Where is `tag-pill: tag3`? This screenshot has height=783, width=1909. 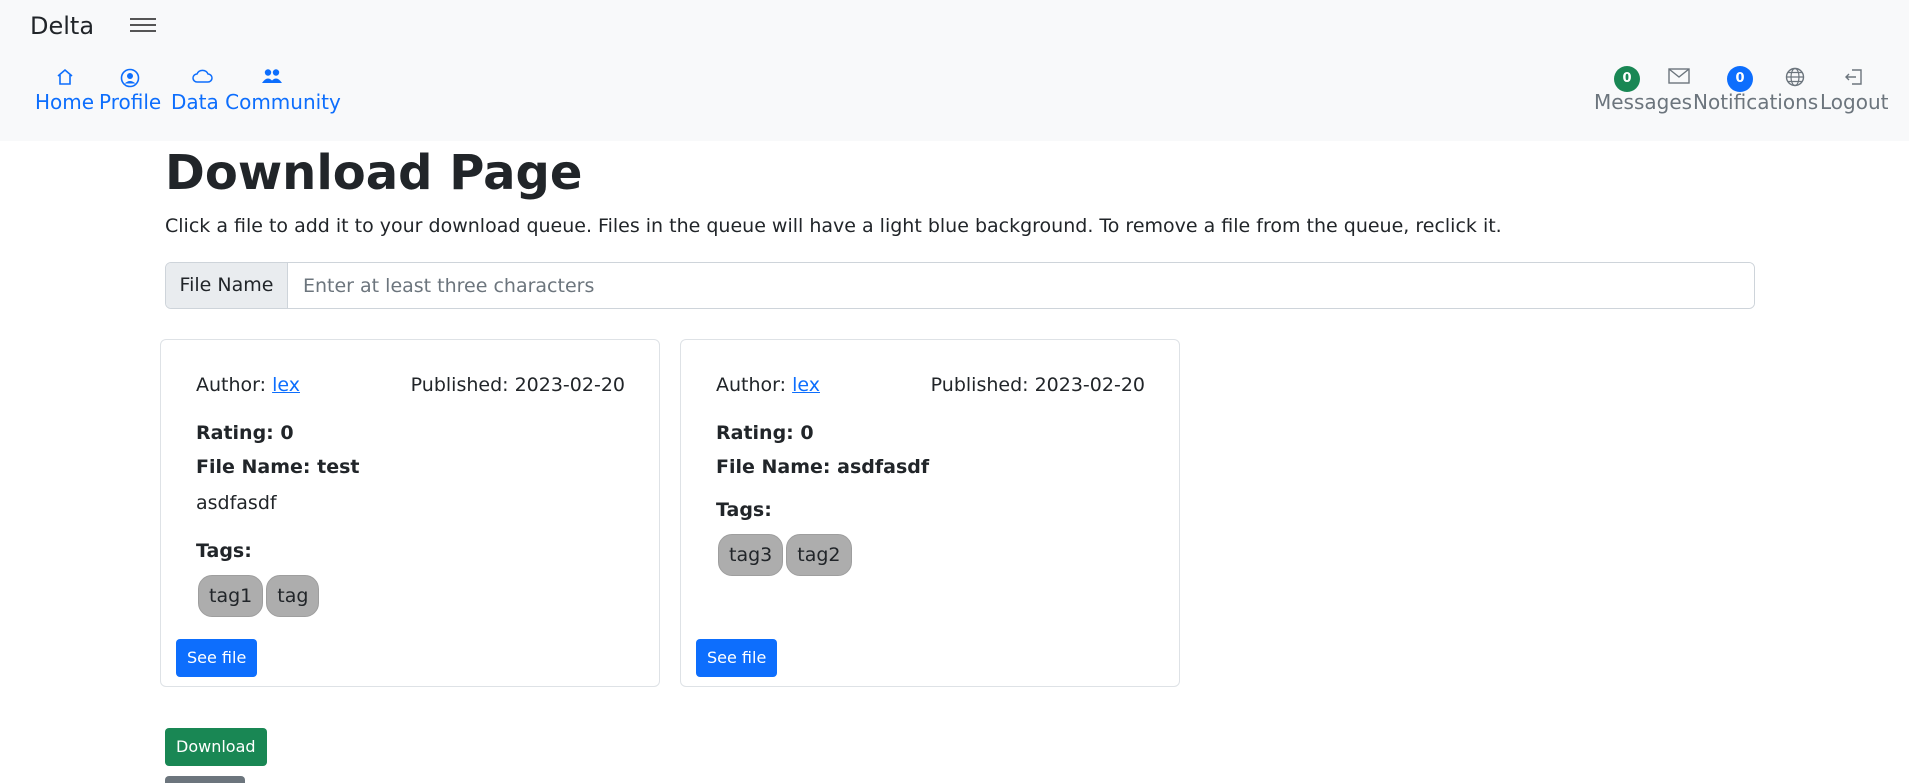
tag-pill: tag3 is located at coordinates (751, 555).